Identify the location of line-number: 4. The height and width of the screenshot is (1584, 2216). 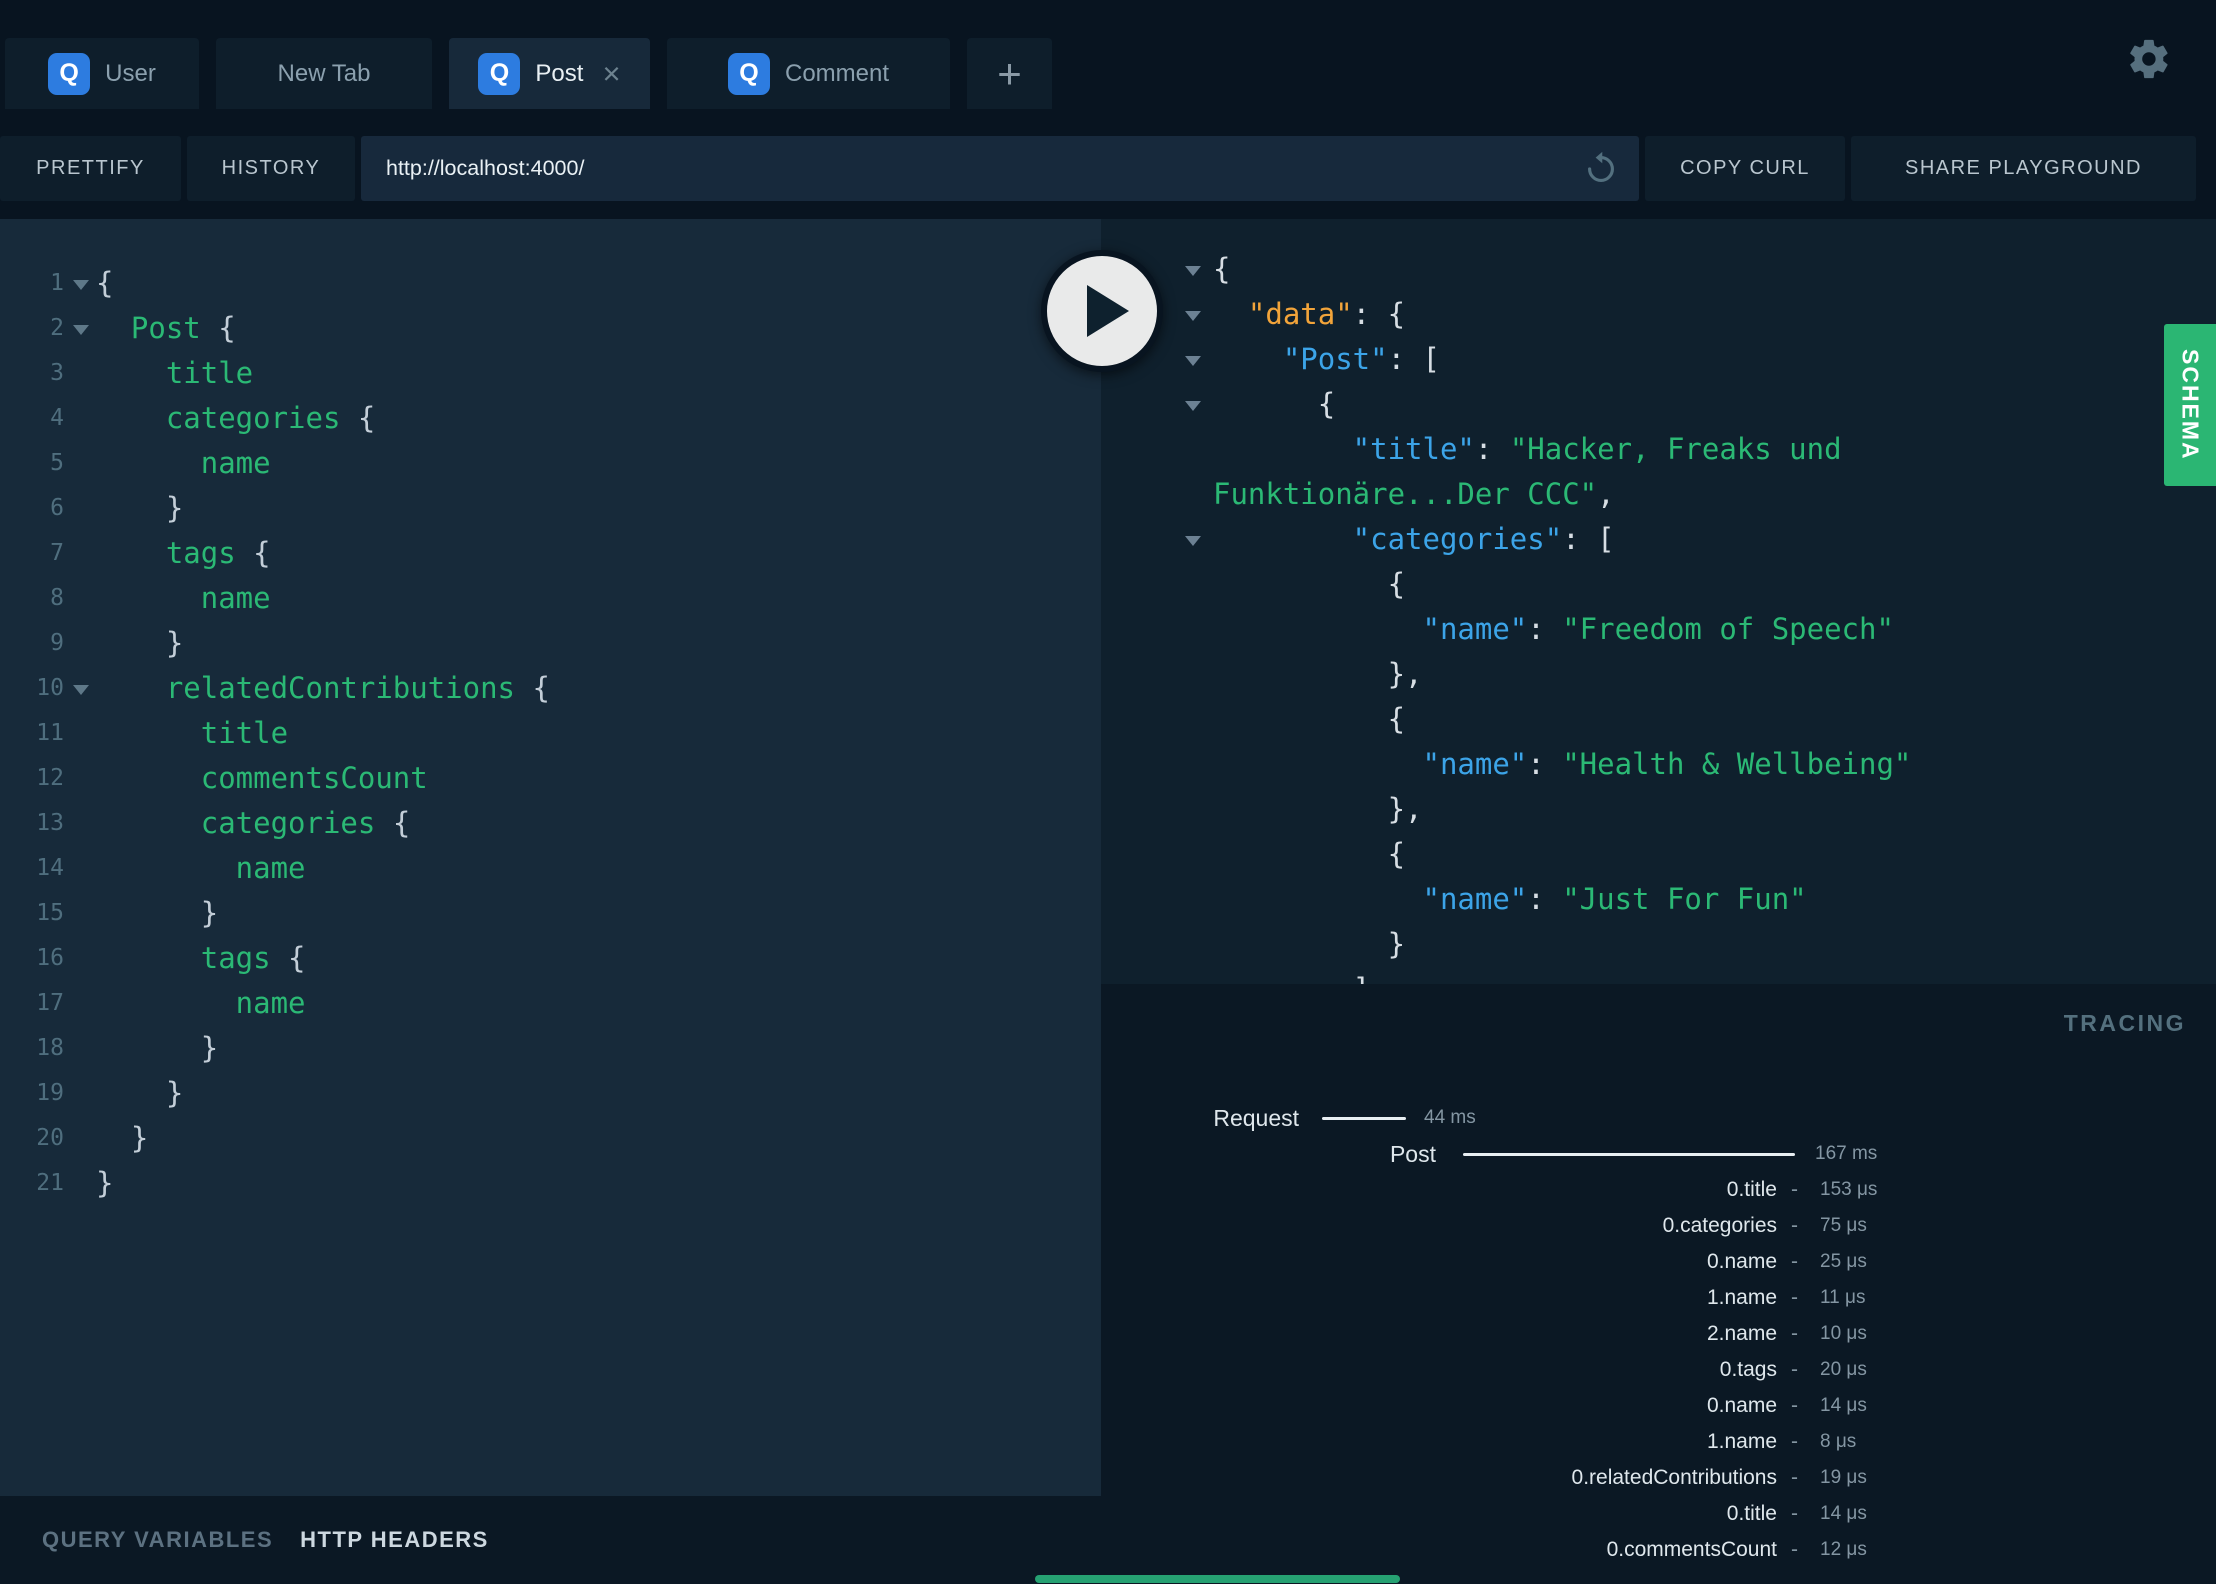
(57, 418).